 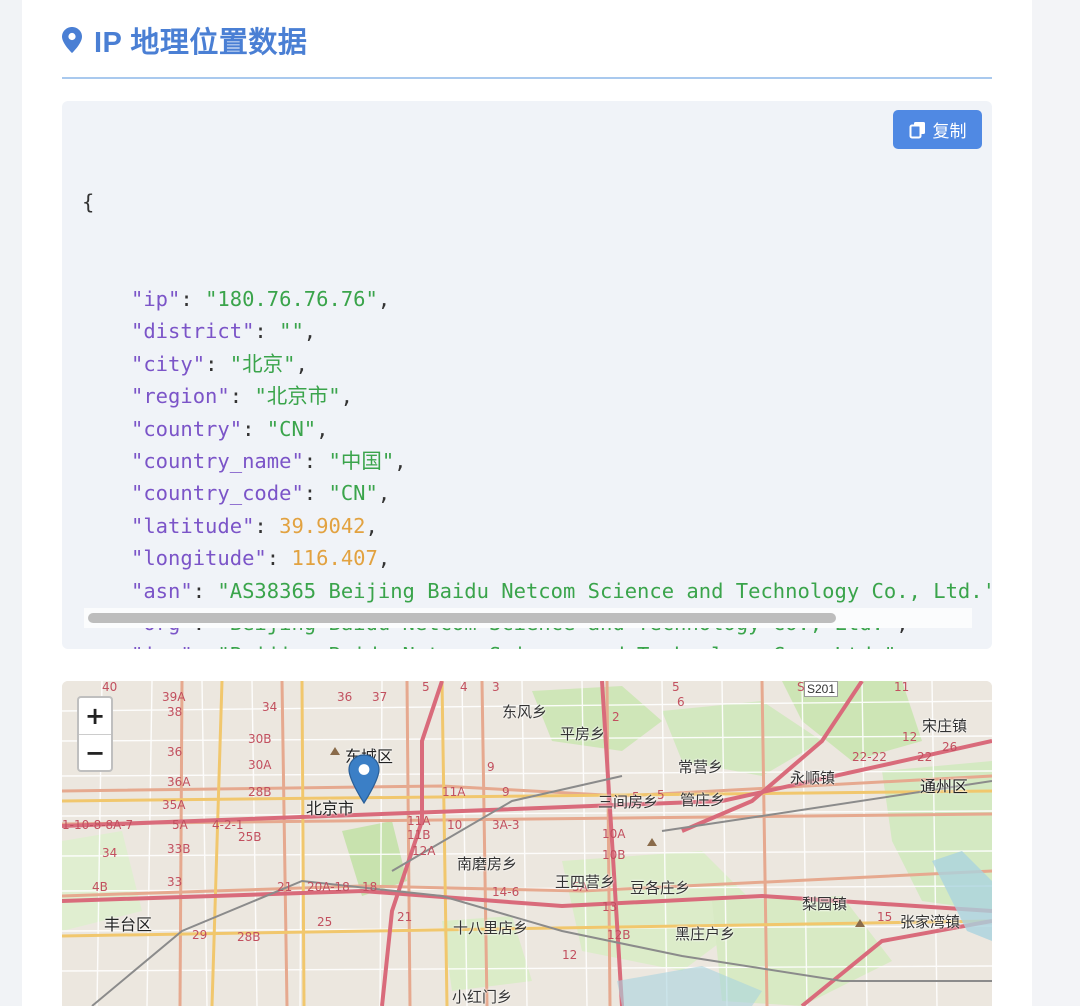 I want to click on horizontal-scrollbar, so click(x=528, y=618).